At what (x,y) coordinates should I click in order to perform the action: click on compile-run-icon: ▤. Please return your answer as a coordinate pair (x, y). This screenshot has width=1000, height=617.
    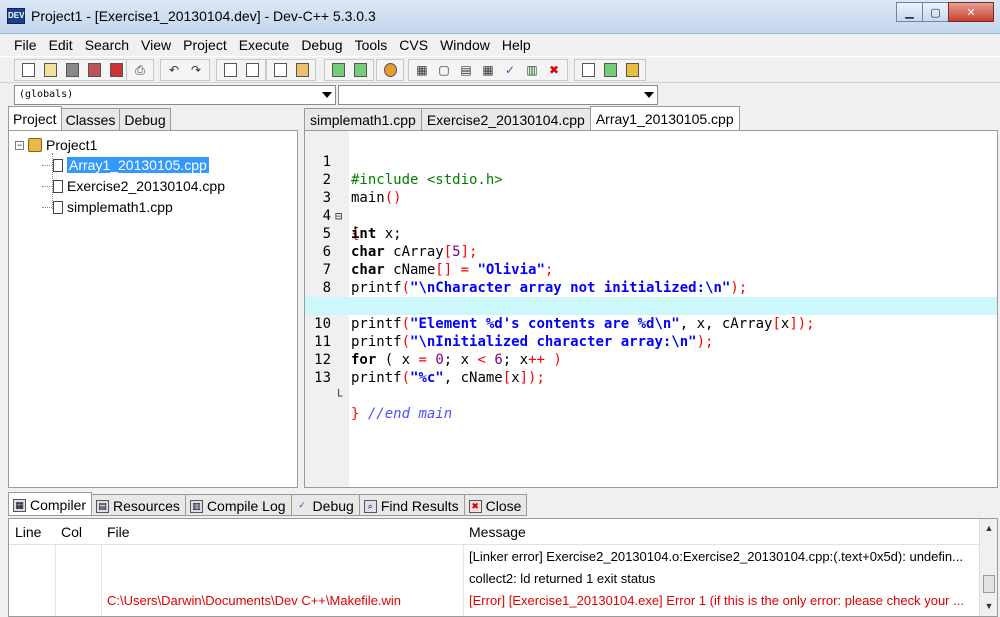
    Looking at the image, I should click on (466, 70).